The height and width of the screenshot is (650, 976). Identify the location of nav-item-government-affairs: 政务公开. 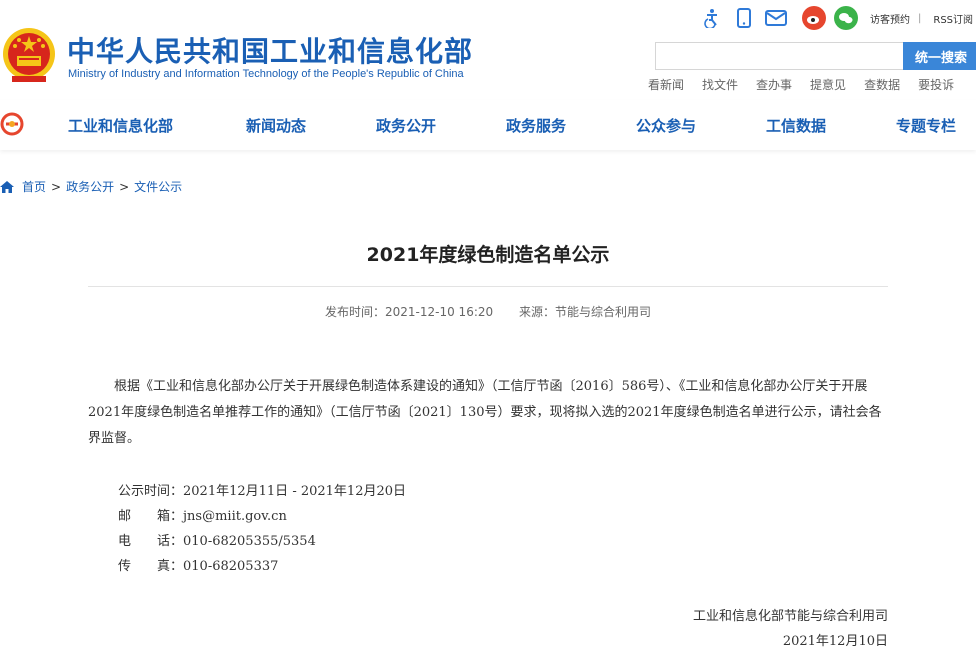
(406, 125).